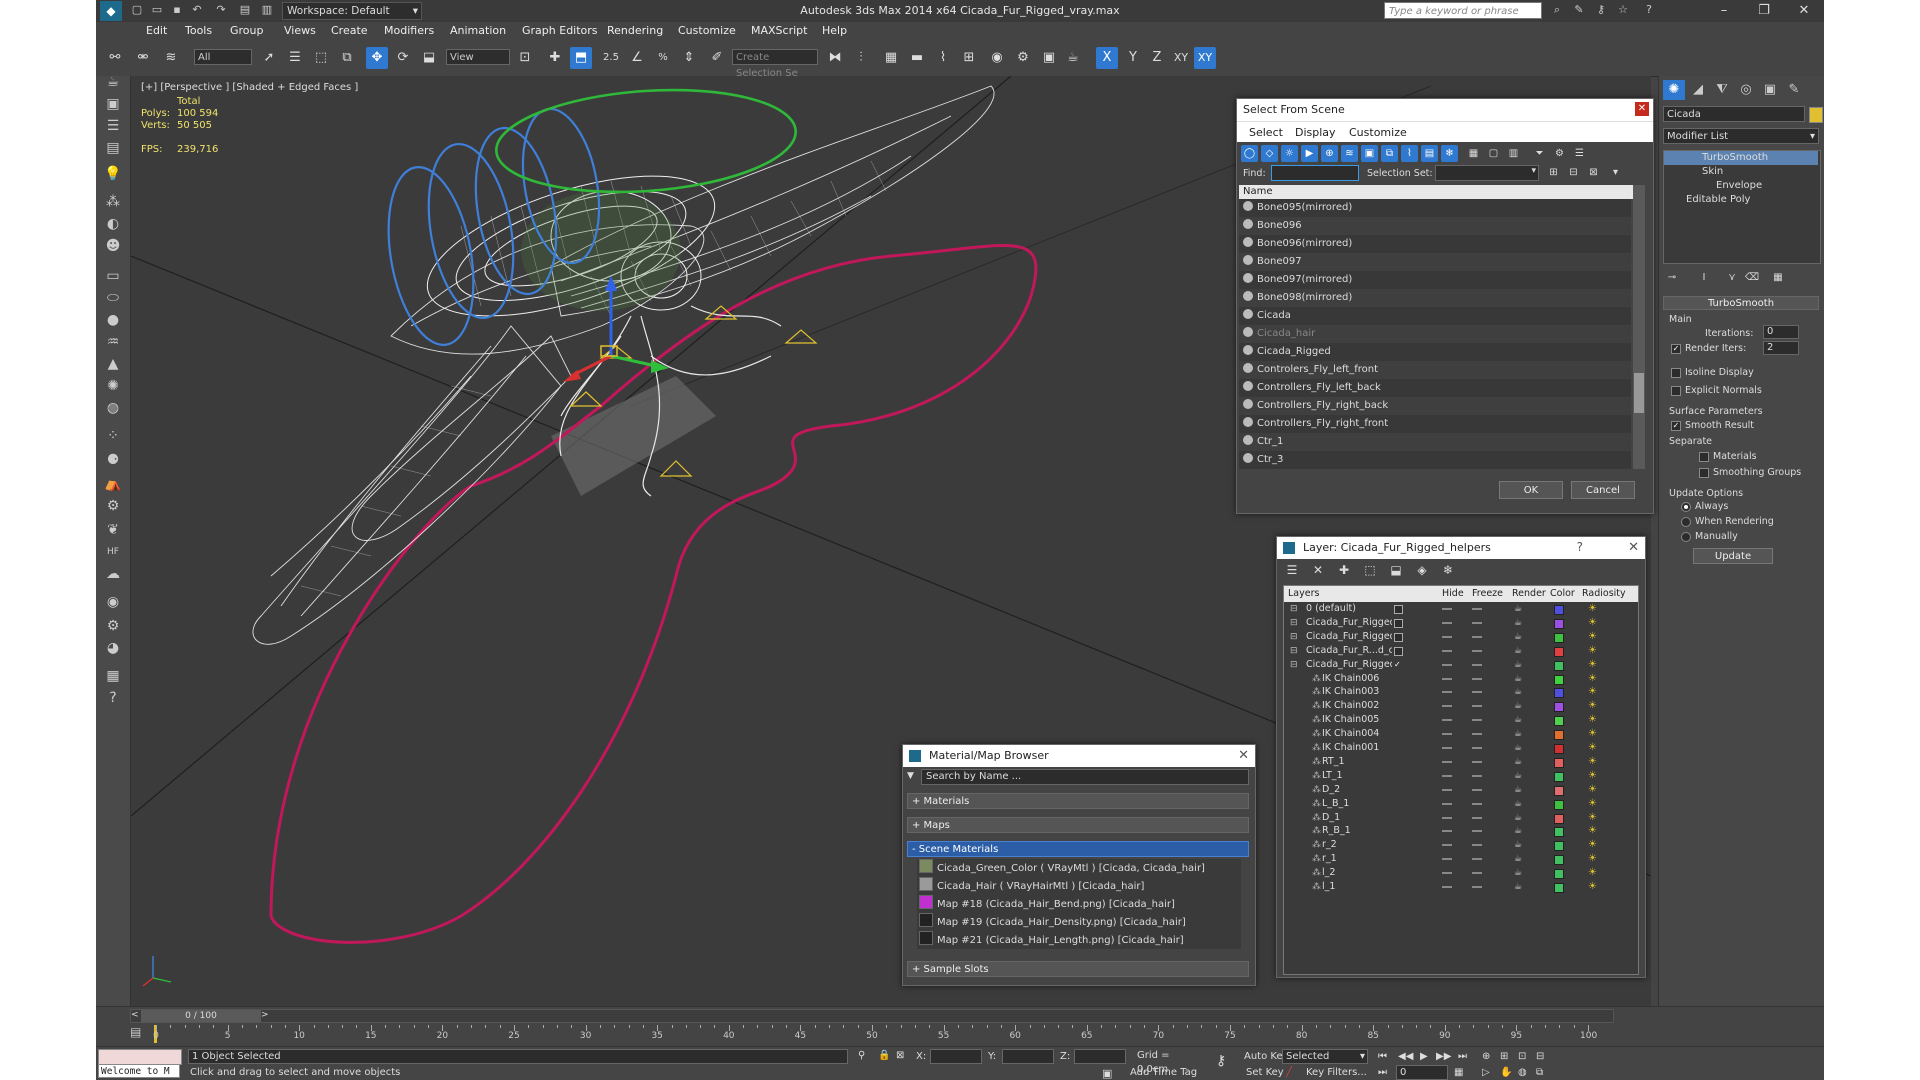  What do you see at coordinates (409, 30) in the screenshot?
I see `menu-modifiers: Modifiers` at bounding box center [409, 30].